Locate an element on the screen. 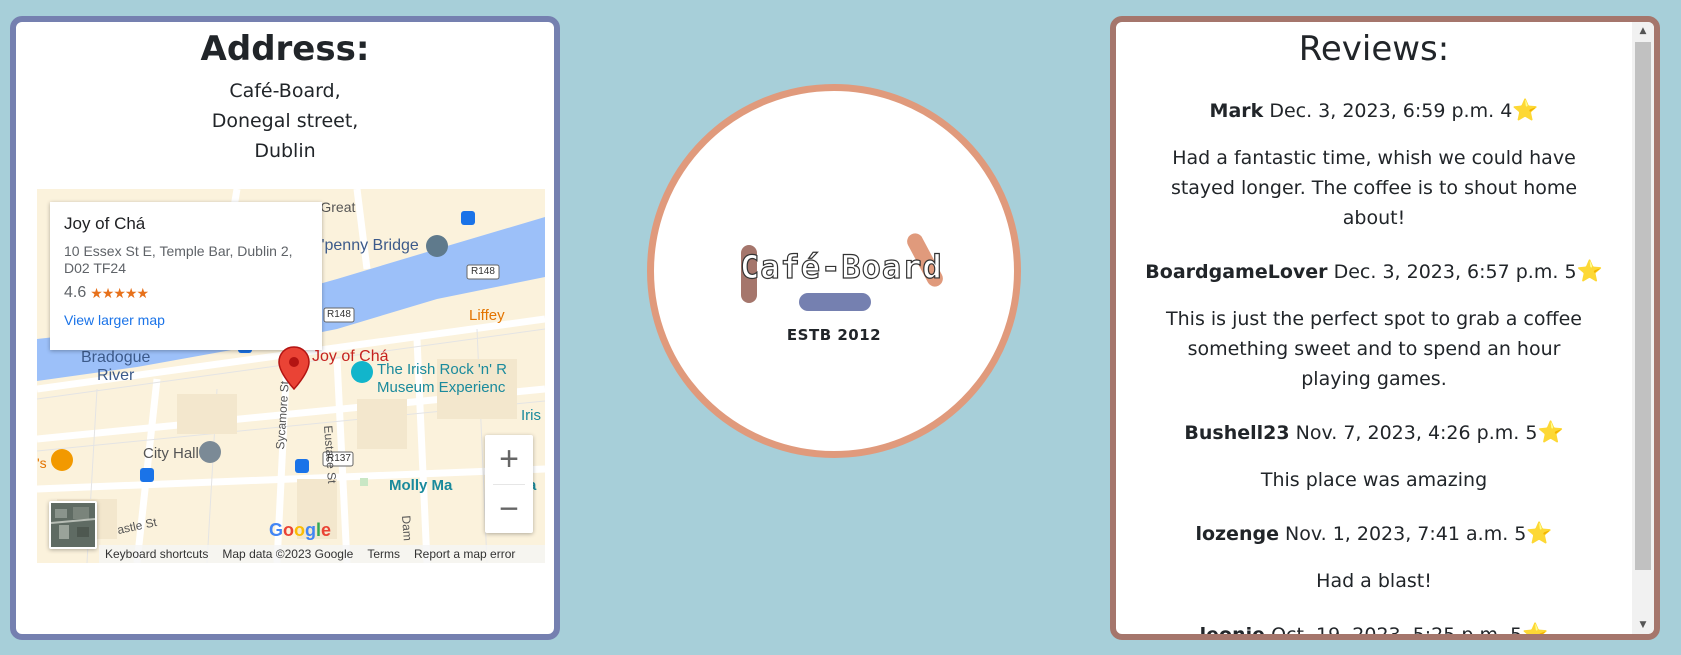 This screenshot has width=1681, height=655. place-name: Joy of Chá is located at coordinates (105, 223).